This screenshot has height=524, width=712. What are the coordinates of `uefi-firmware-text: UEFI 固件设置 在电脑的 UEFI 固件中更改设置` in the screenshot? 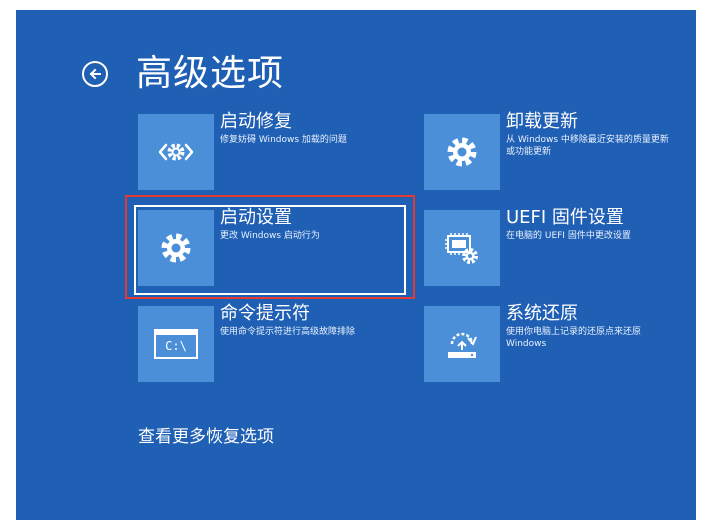 It's located at (601, 224).